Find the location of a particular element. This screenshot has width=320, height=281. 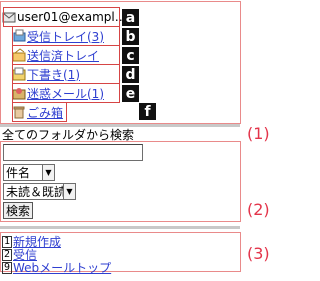

section-divider is located at coordinates (120, 227).